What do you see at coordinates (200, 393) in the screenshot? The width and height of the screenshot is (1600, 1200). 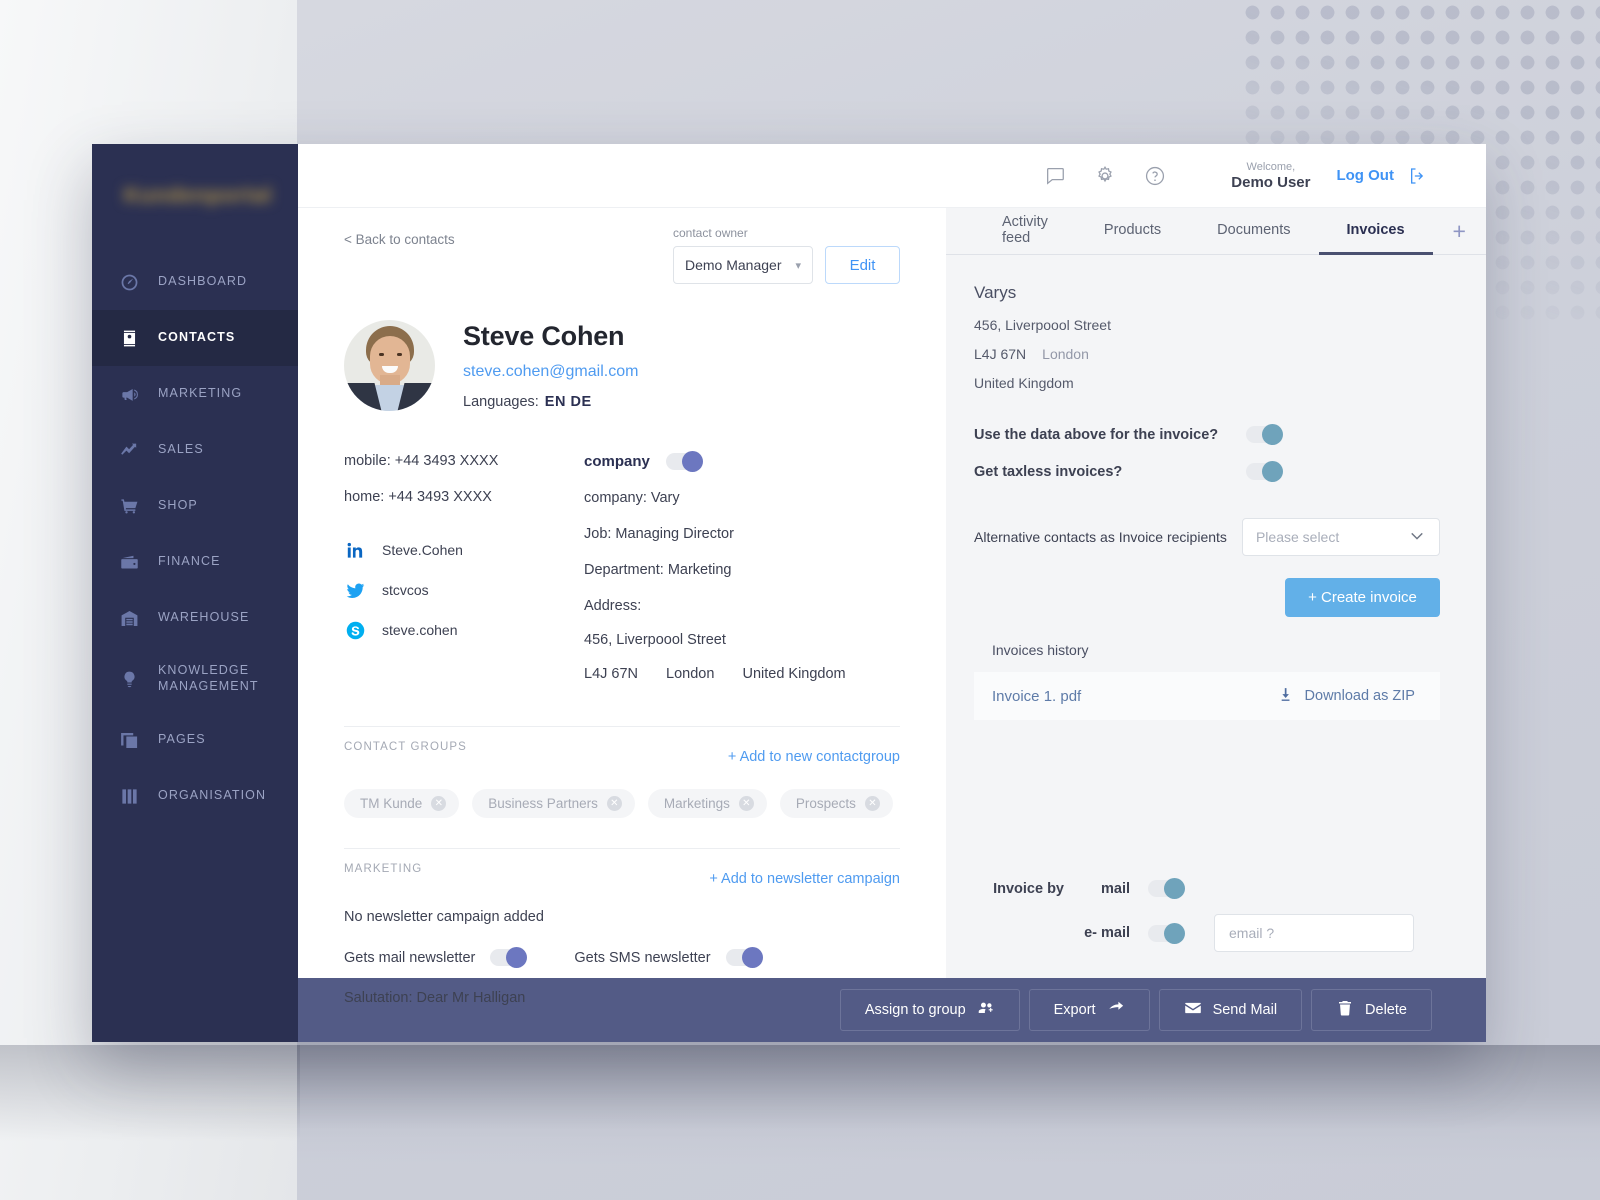 I see `sidebar-item-label: MARKETING` at bounding box center [200, 393].